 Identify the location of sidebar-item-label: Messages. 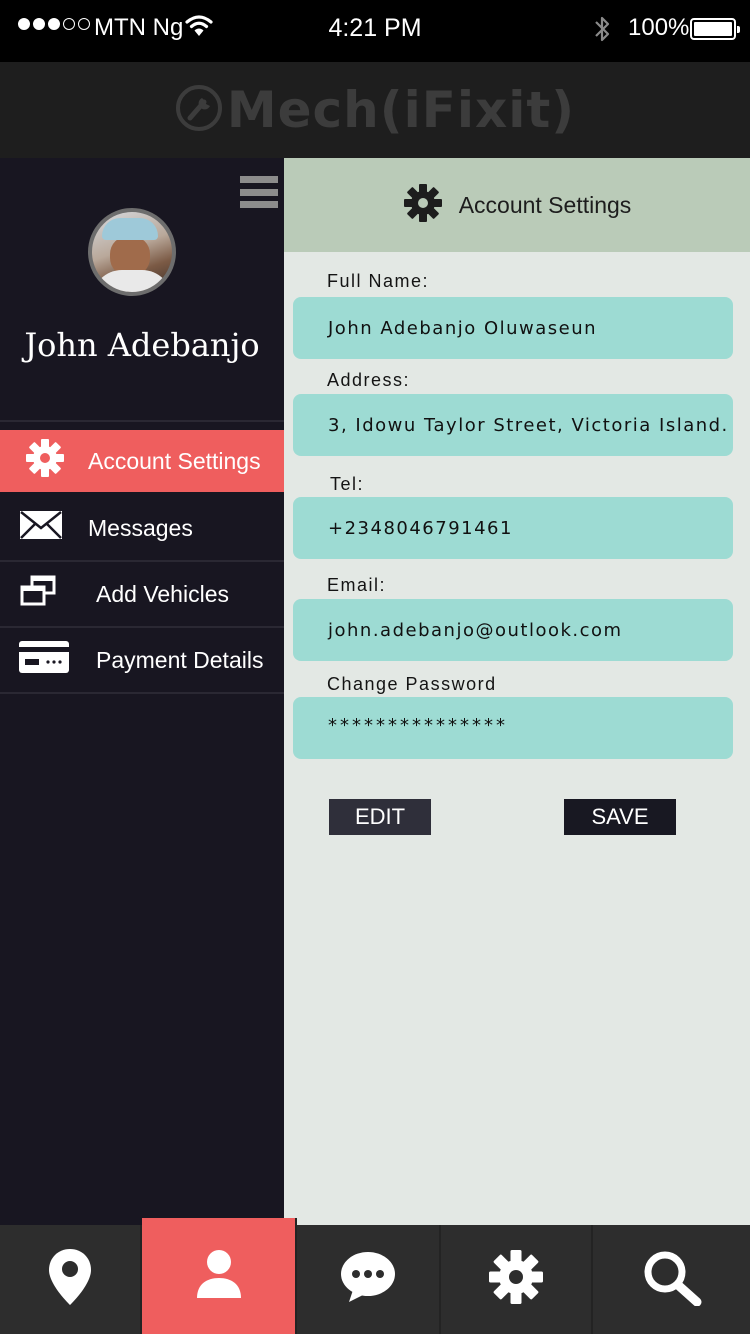
(140, 527).